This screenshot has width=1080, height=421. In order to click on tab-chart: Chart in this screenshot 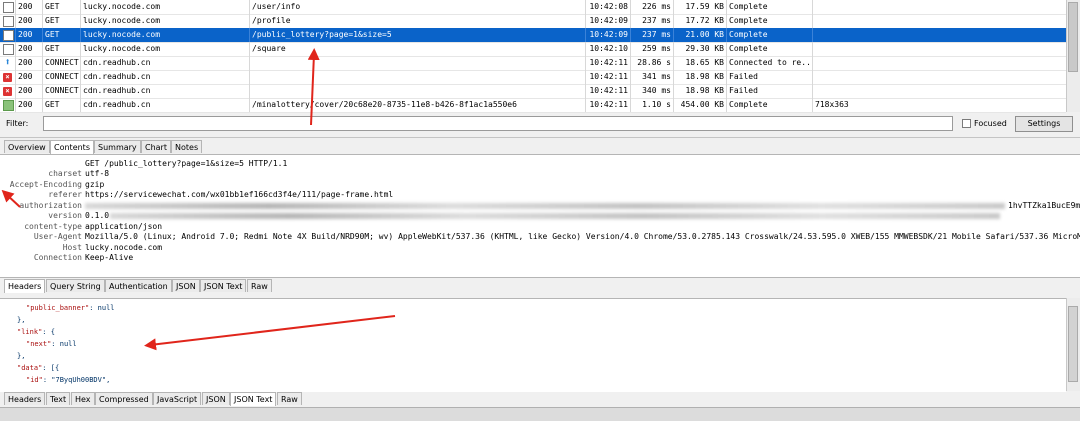, I will do `click(156, 146)`.